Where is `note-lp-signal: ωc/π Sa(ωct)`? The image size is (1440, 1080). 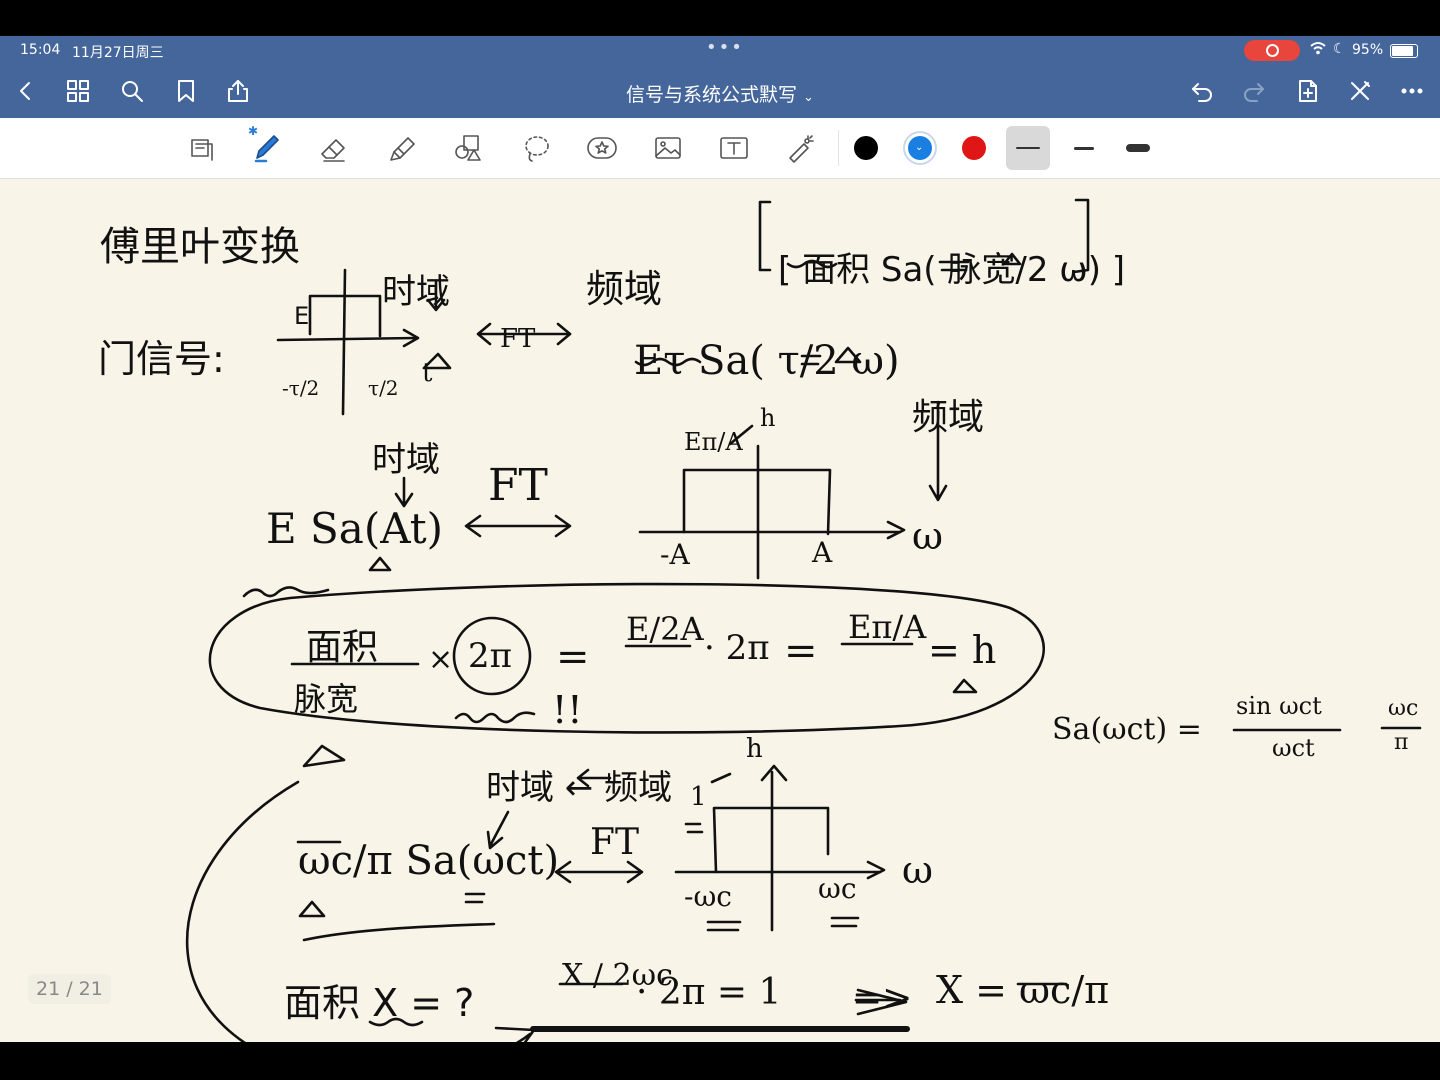
note-lp-signal: ωc/π Sa(ωct) is located at coordinates (429, 861).